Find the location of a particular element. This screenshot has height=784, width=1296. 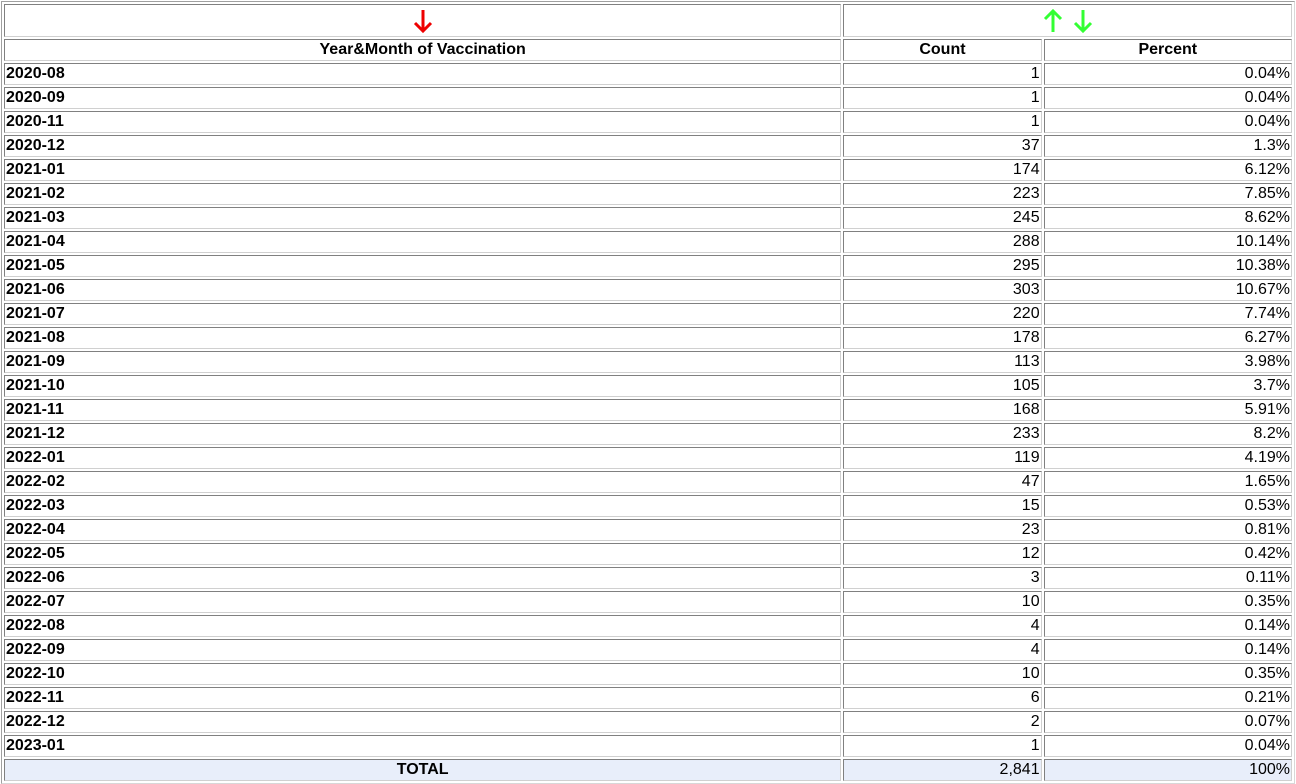

table-row: 2022-06 3 0.11% is located at coordinates (648, 578).